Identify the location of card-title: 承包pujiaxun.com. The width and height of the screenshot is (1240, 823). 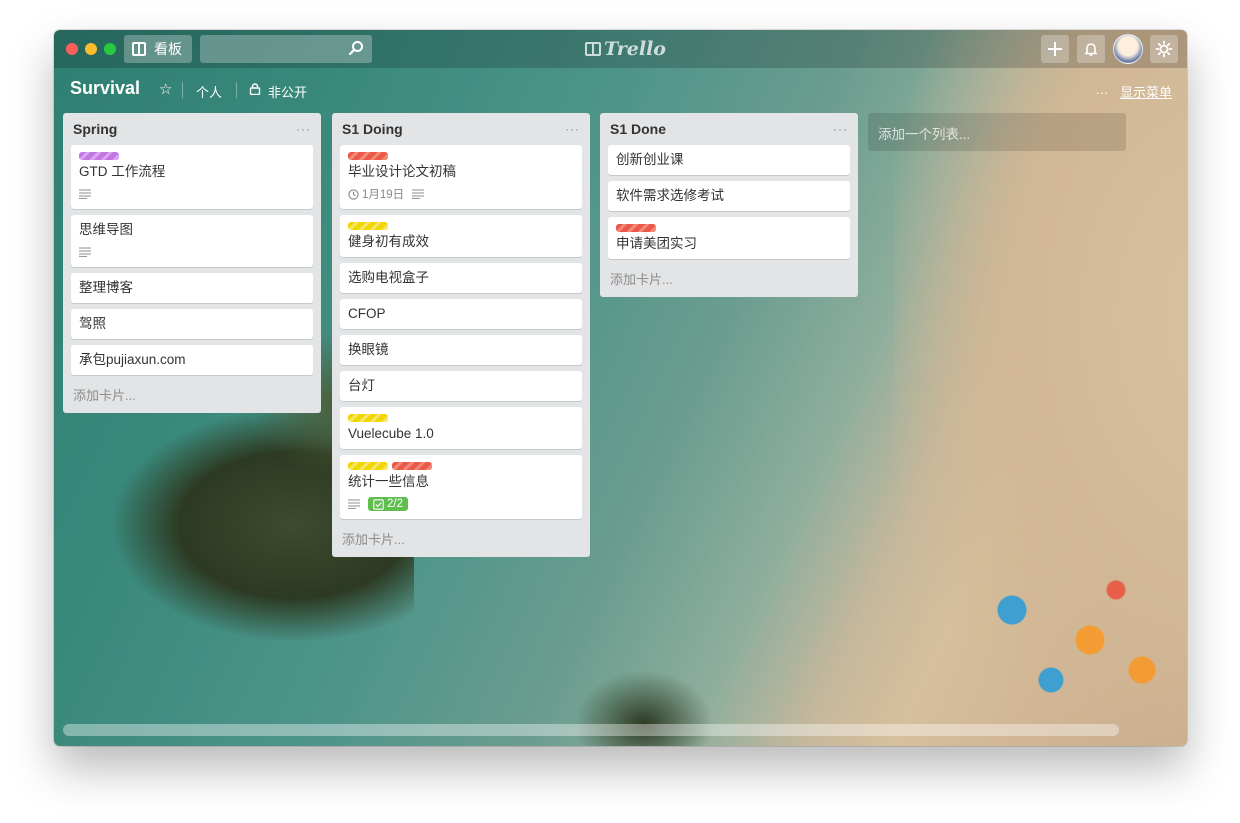
(132, 359).